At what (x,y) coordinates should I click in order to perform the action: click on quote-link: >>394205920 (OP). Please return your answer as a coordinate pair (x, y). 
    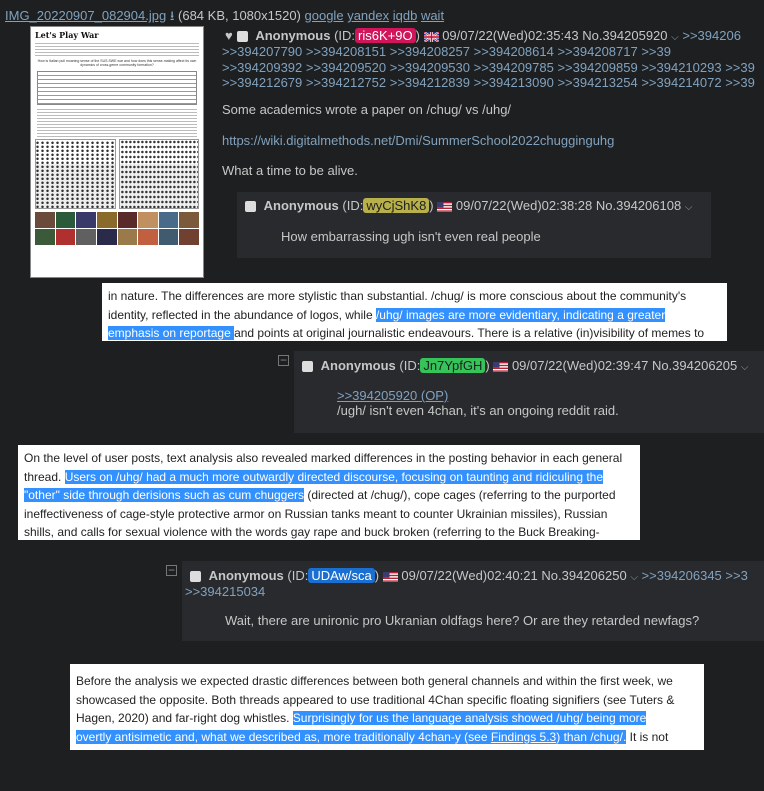
    Looking at the image, I should click on (392, 395).